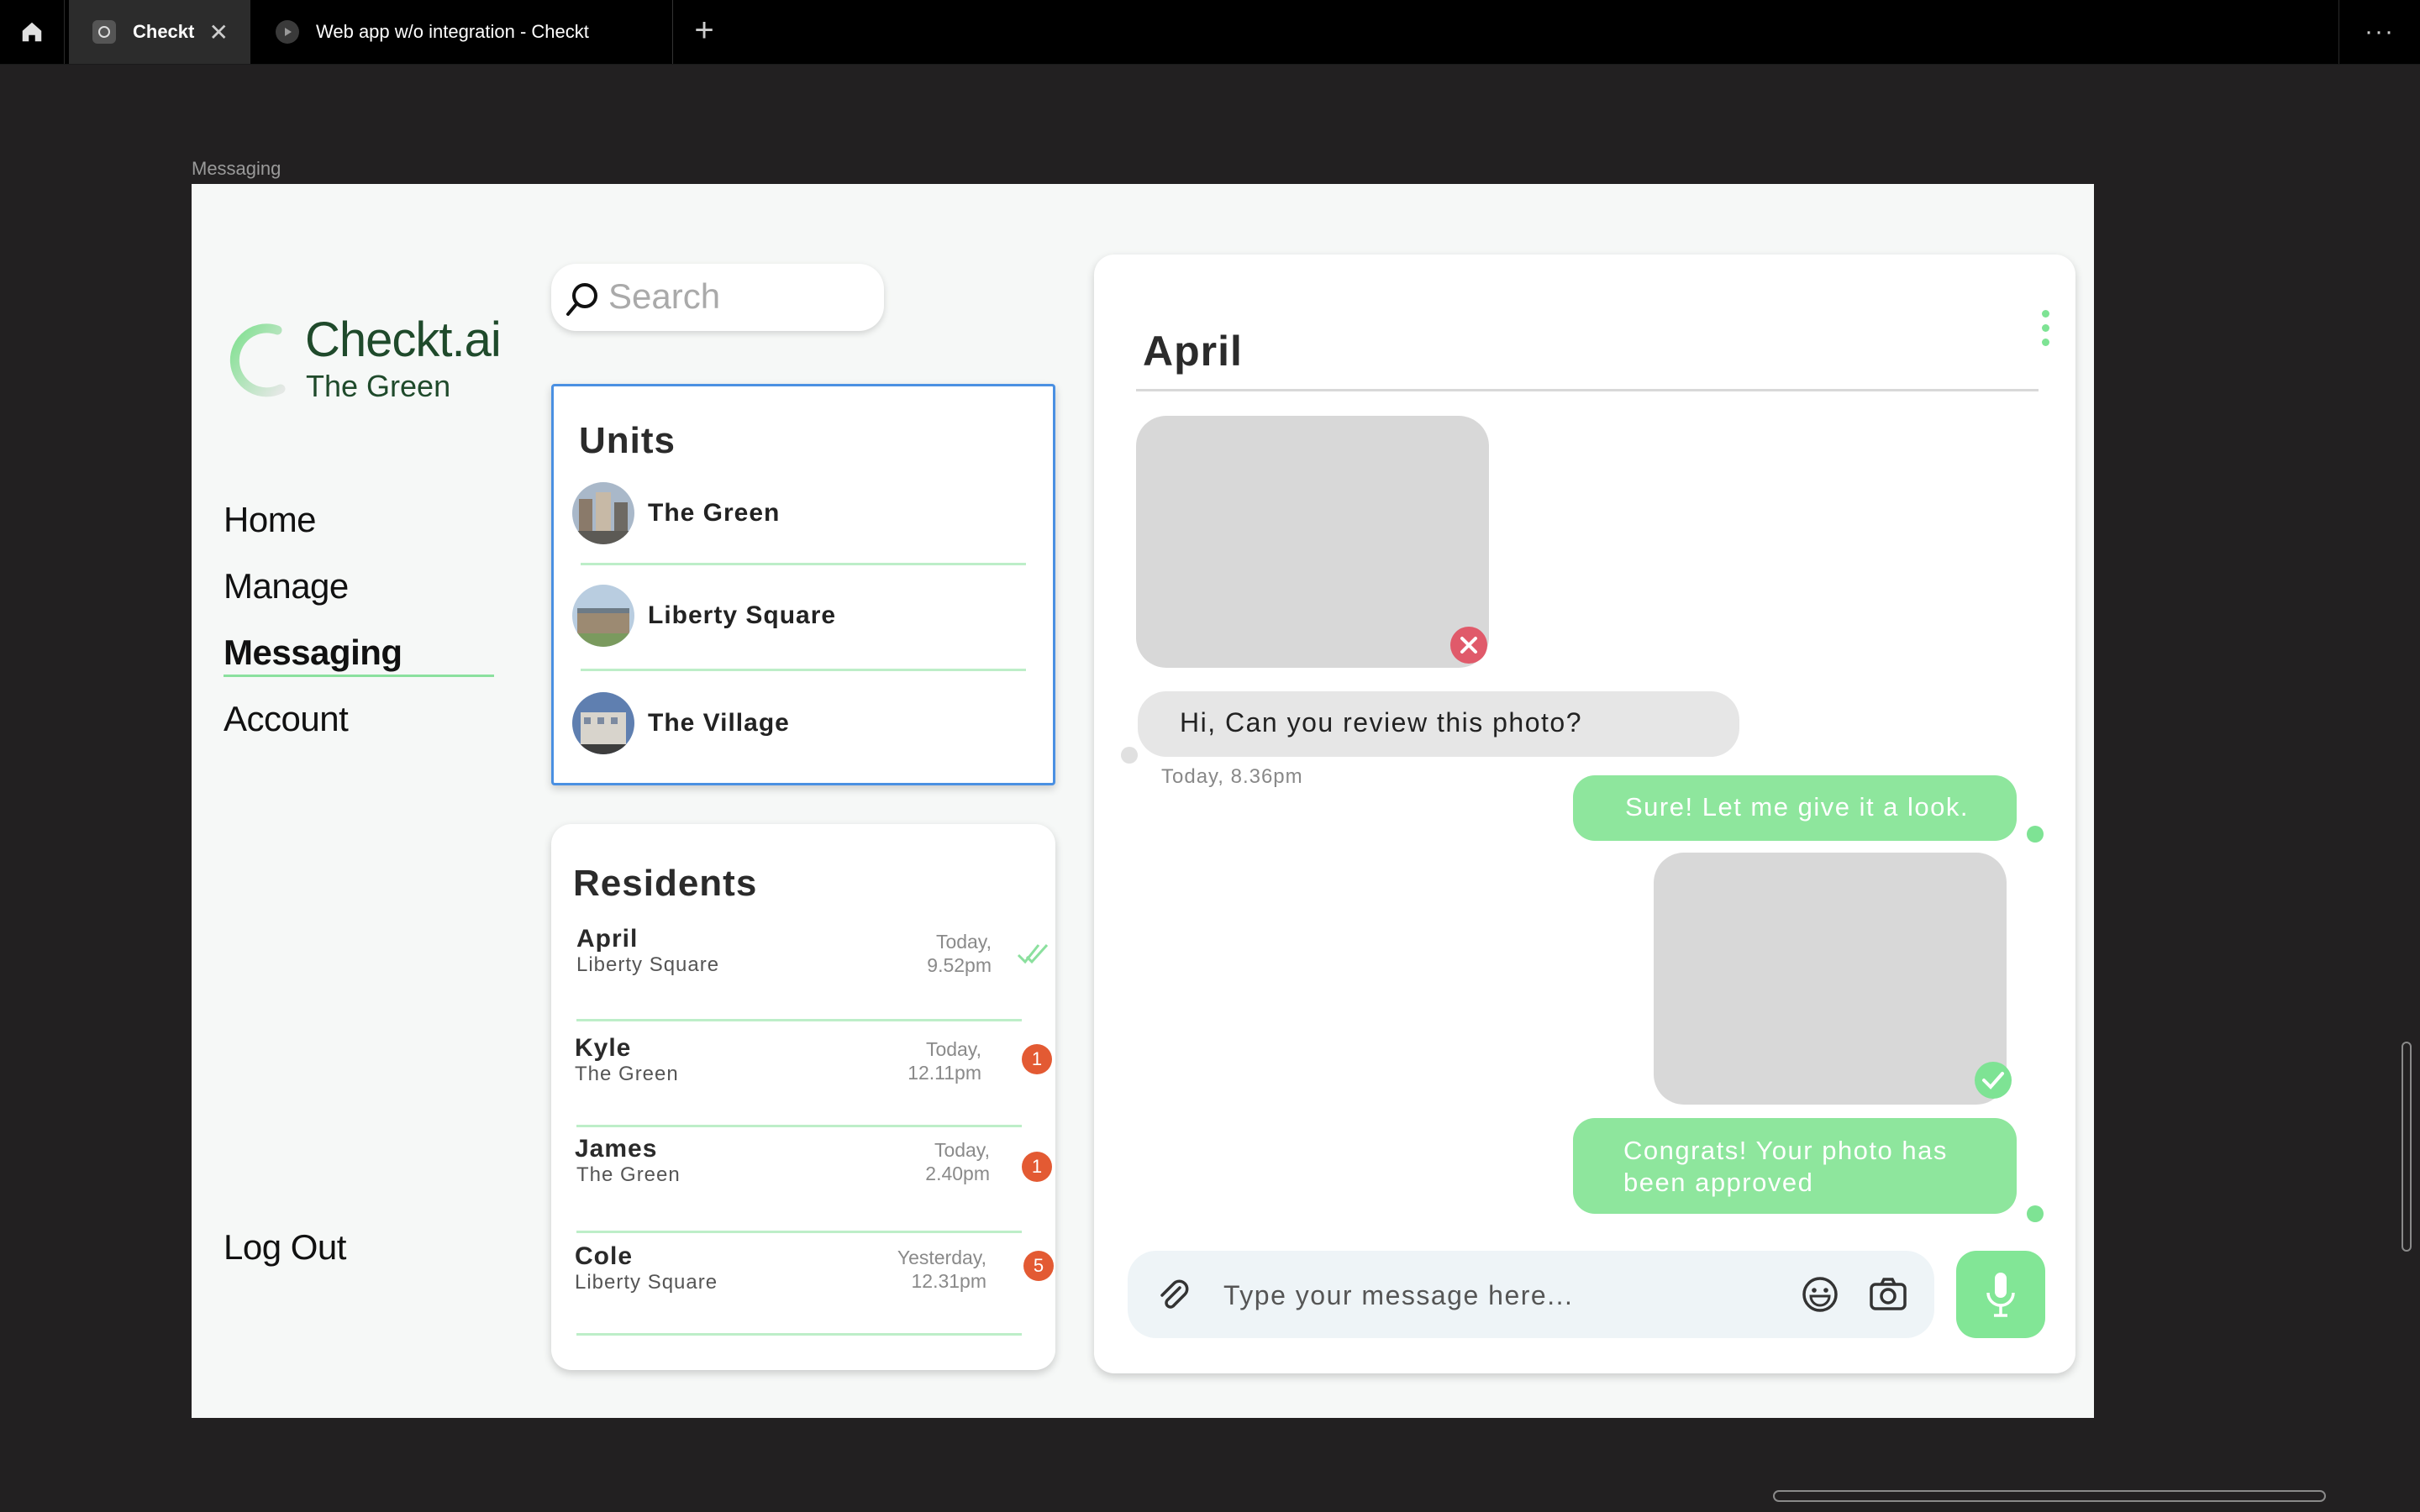  I want to click on logout-button: Log Out, so click(285, 1247).